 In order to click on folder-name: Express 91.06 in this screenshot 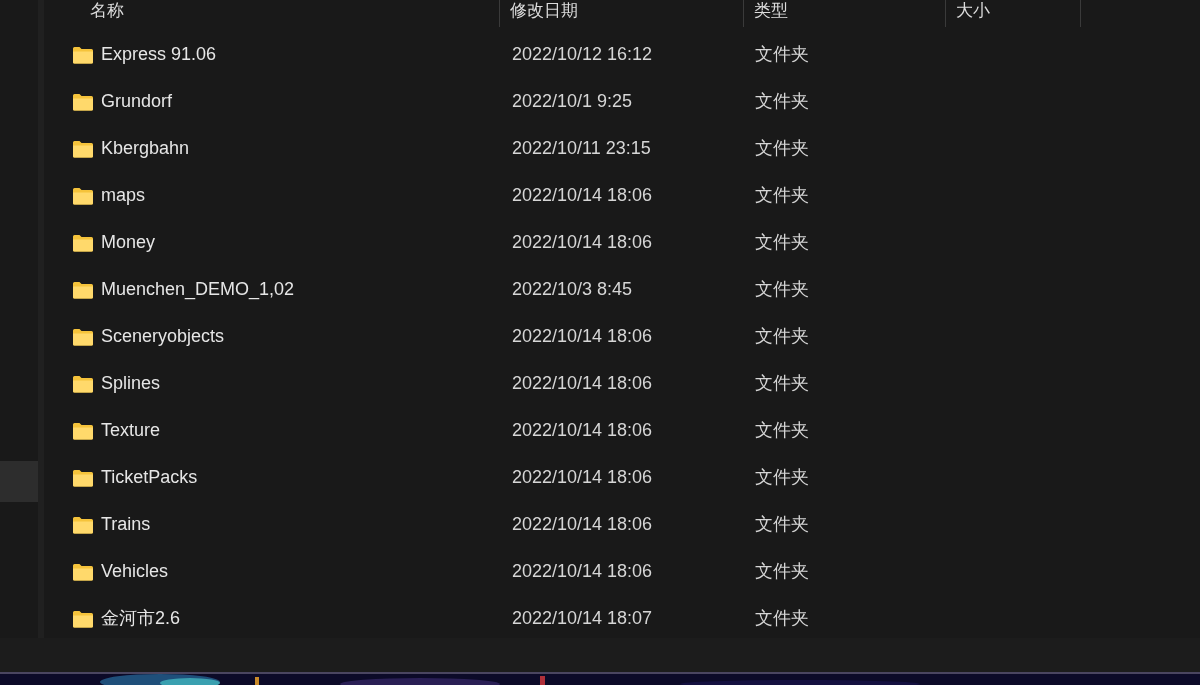, I will do `click(159, 54)`.